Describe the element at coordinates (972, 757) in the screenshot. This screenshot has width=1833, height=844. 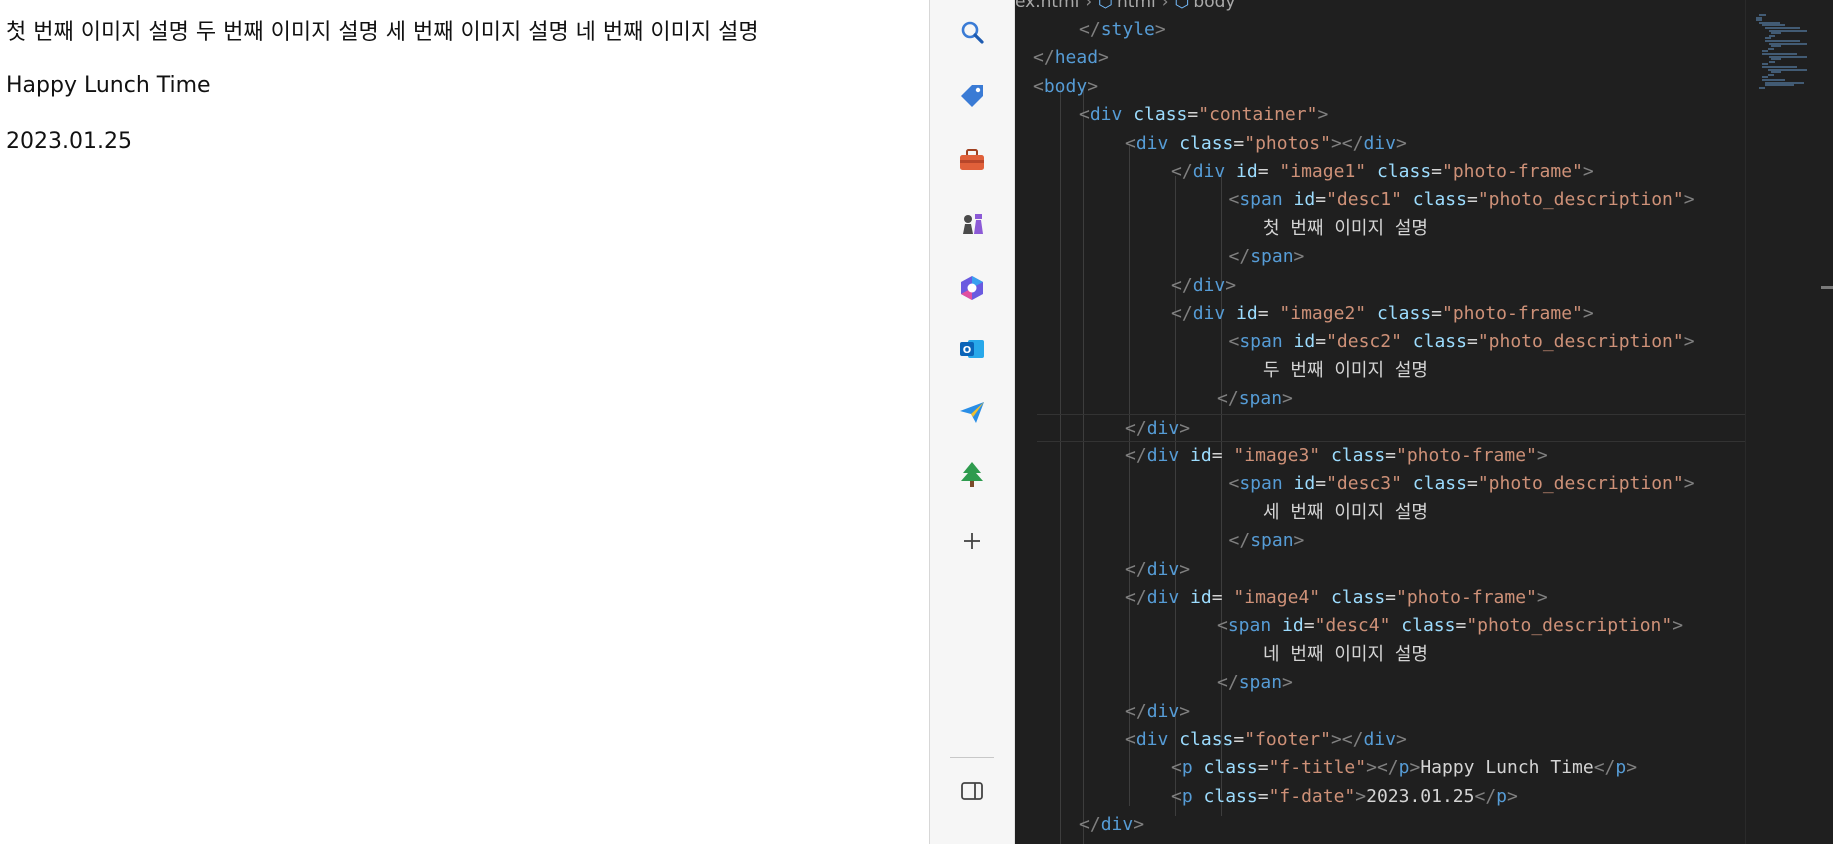
I see `sidebar-divider` at that location.